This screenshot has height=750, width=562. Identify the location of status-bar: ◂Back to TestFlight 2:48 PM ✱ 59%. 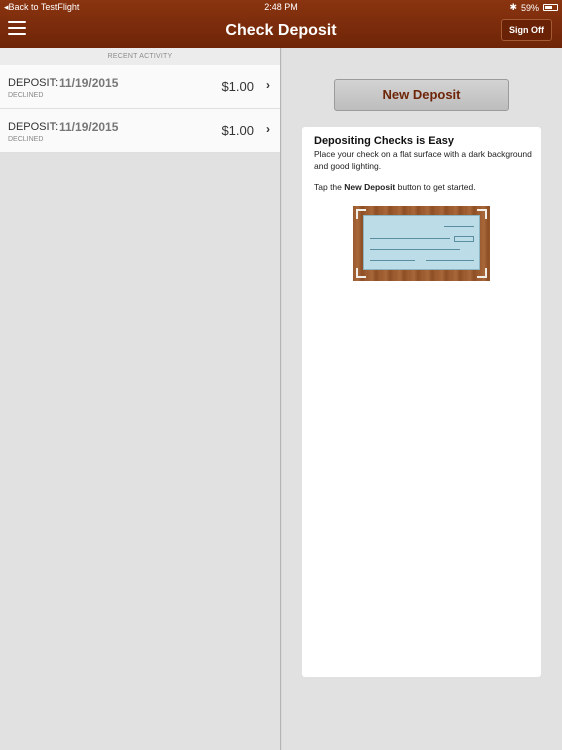
(281, 7).